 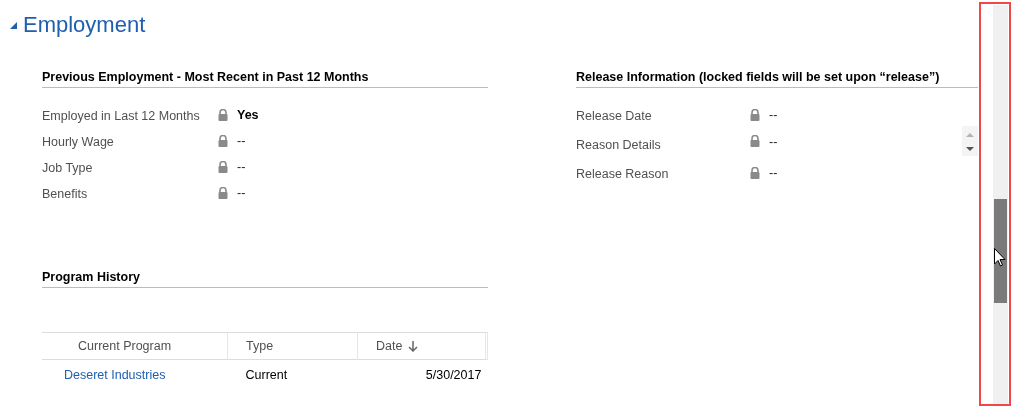 I want to click on column-header: Date, so click(x=421, y=346).